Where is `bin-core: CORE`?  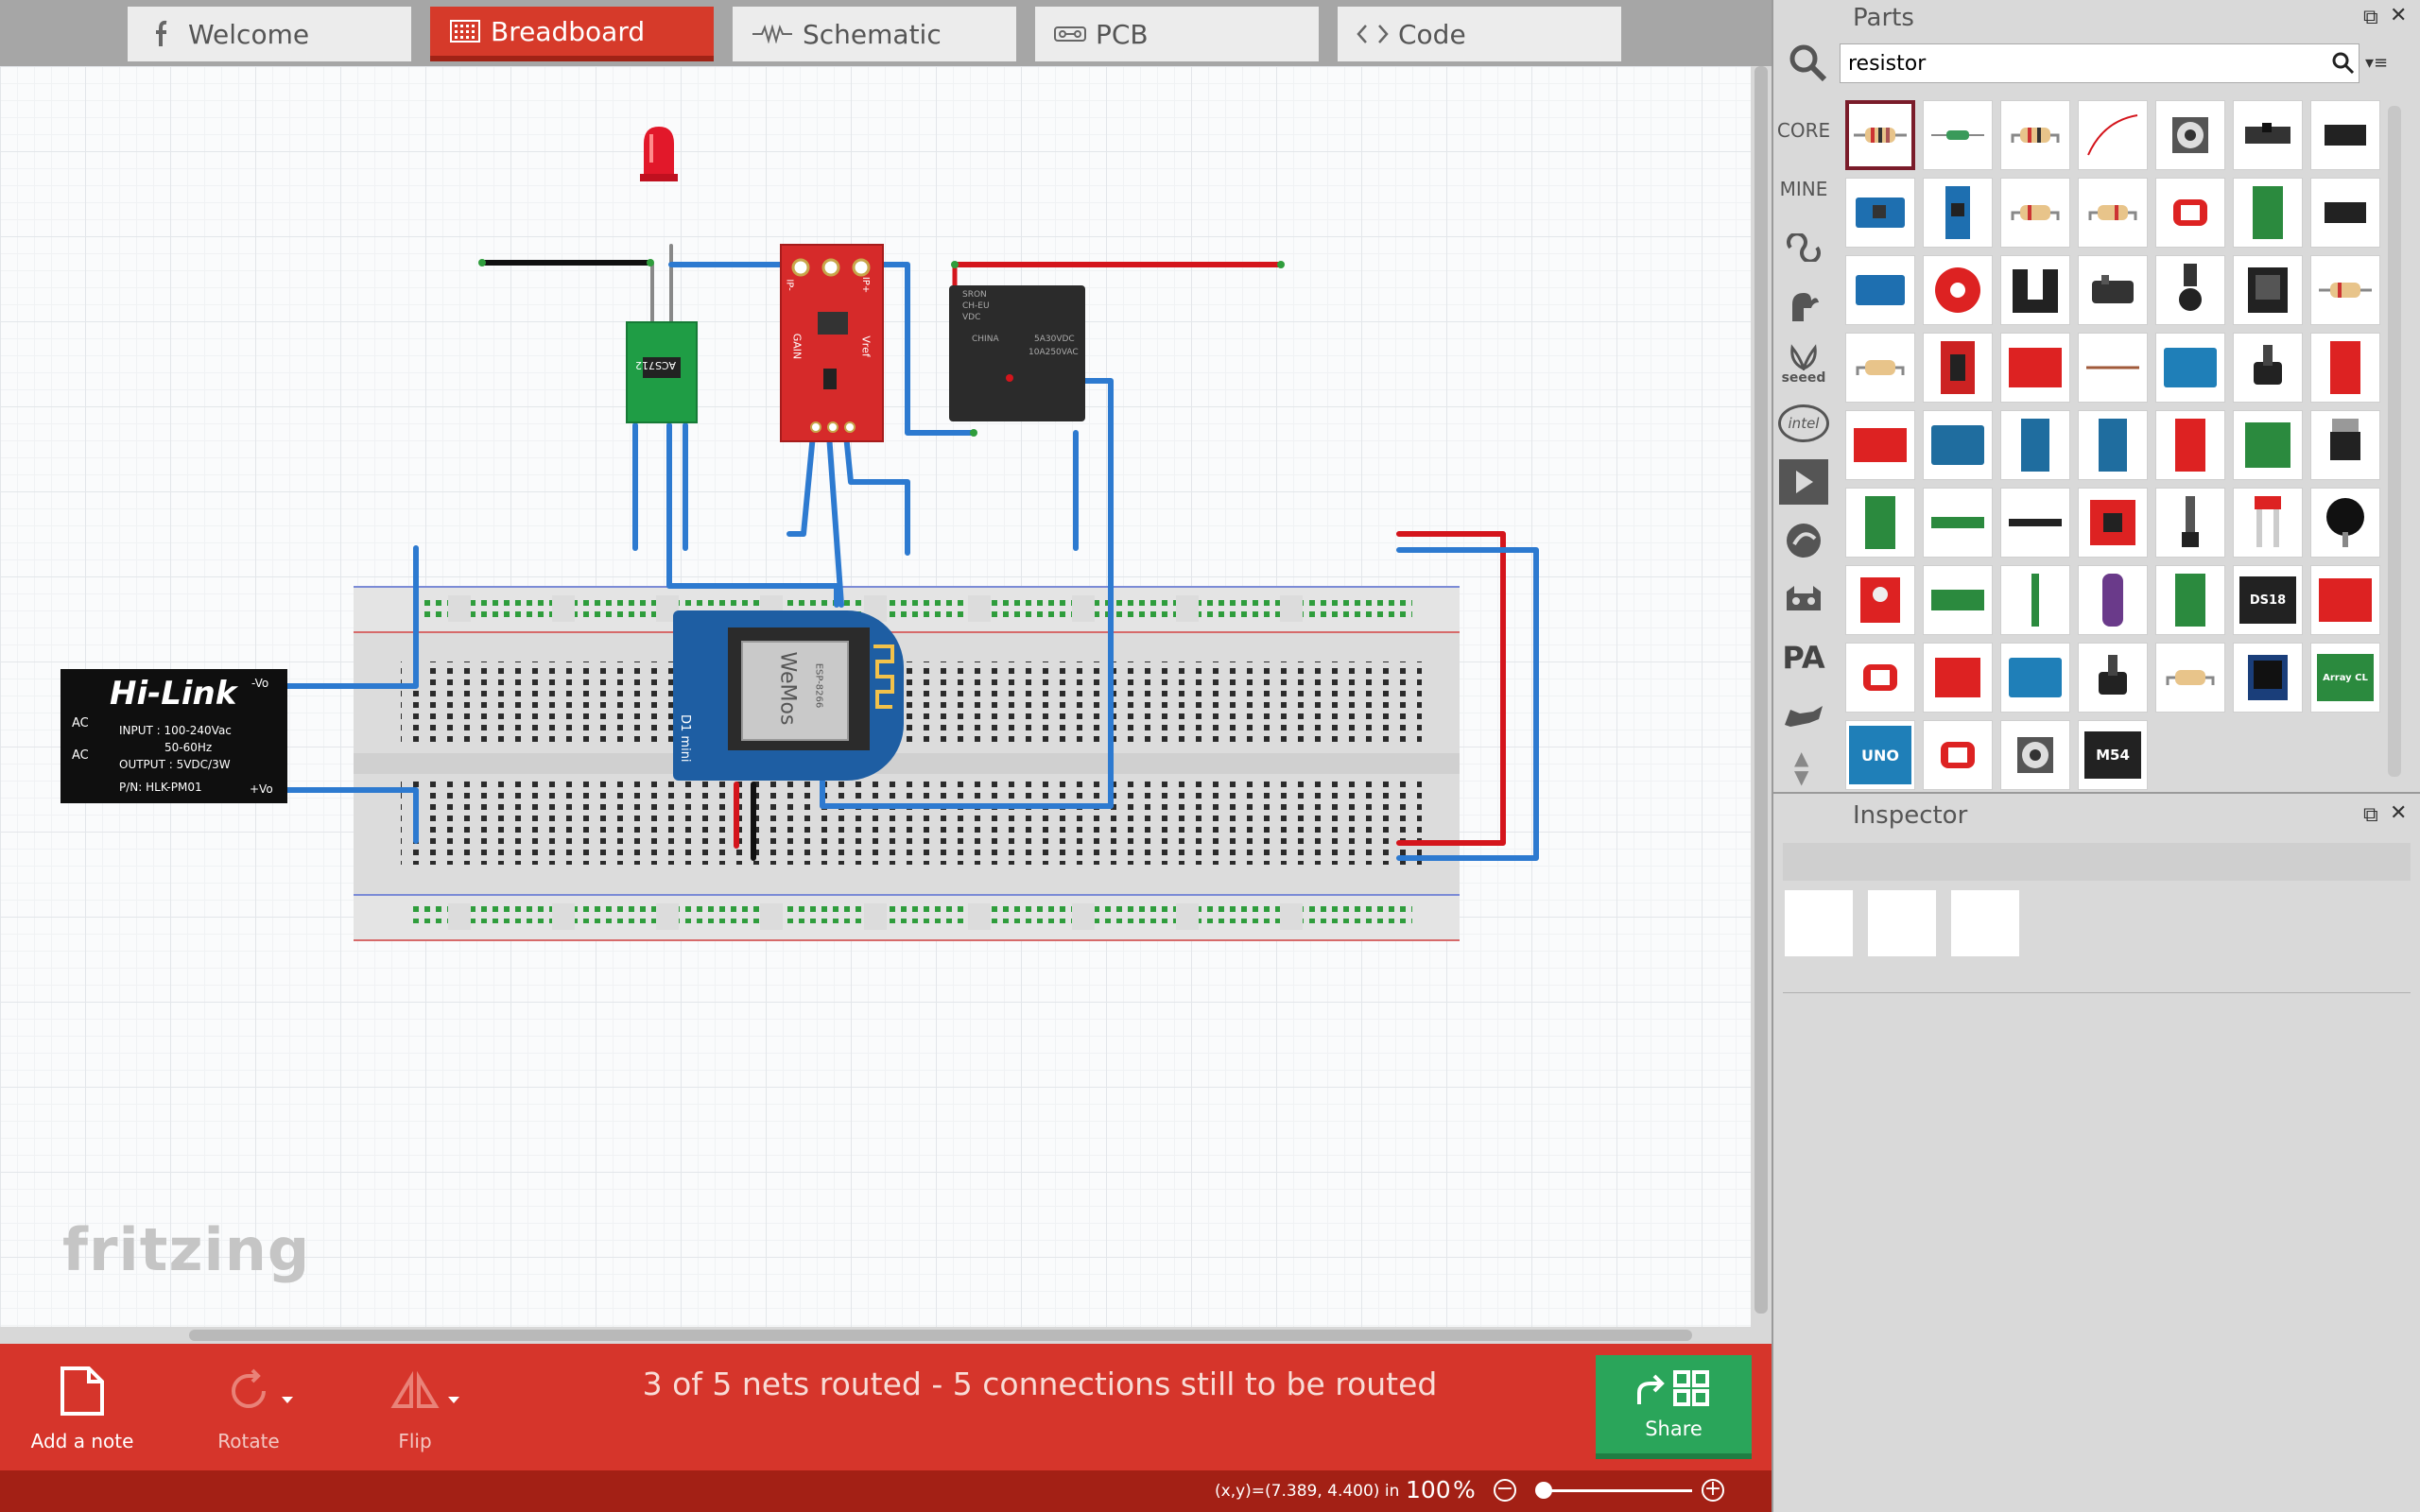
bin-core: CORE is located at coordinates (1803, 130).